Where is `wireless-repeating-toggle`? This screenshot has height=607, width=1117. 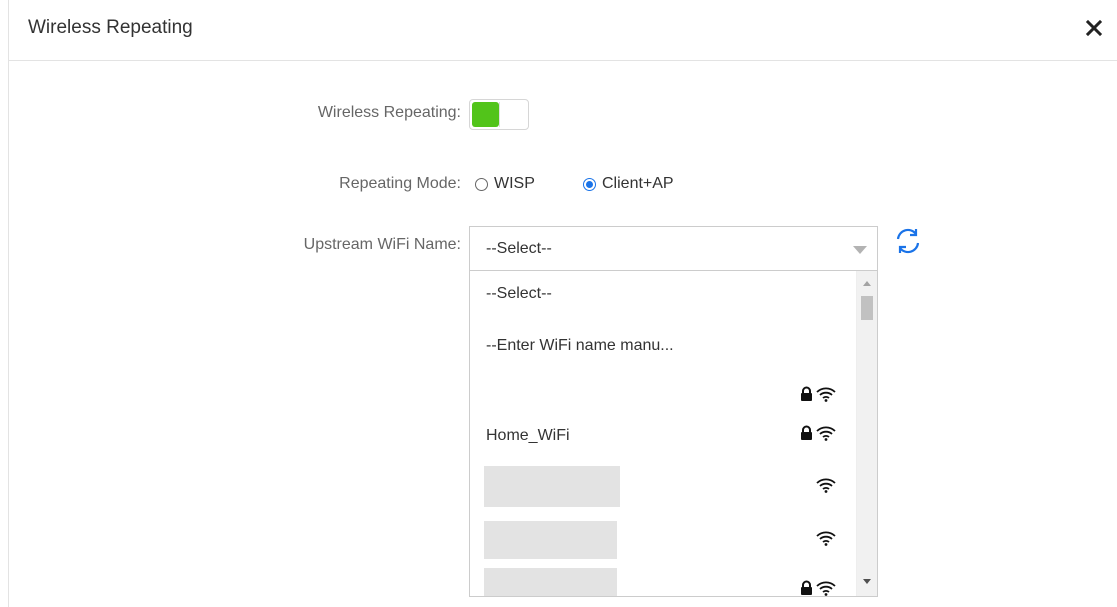 wireless-repeating-toggle is located at coordinates (499, 114).